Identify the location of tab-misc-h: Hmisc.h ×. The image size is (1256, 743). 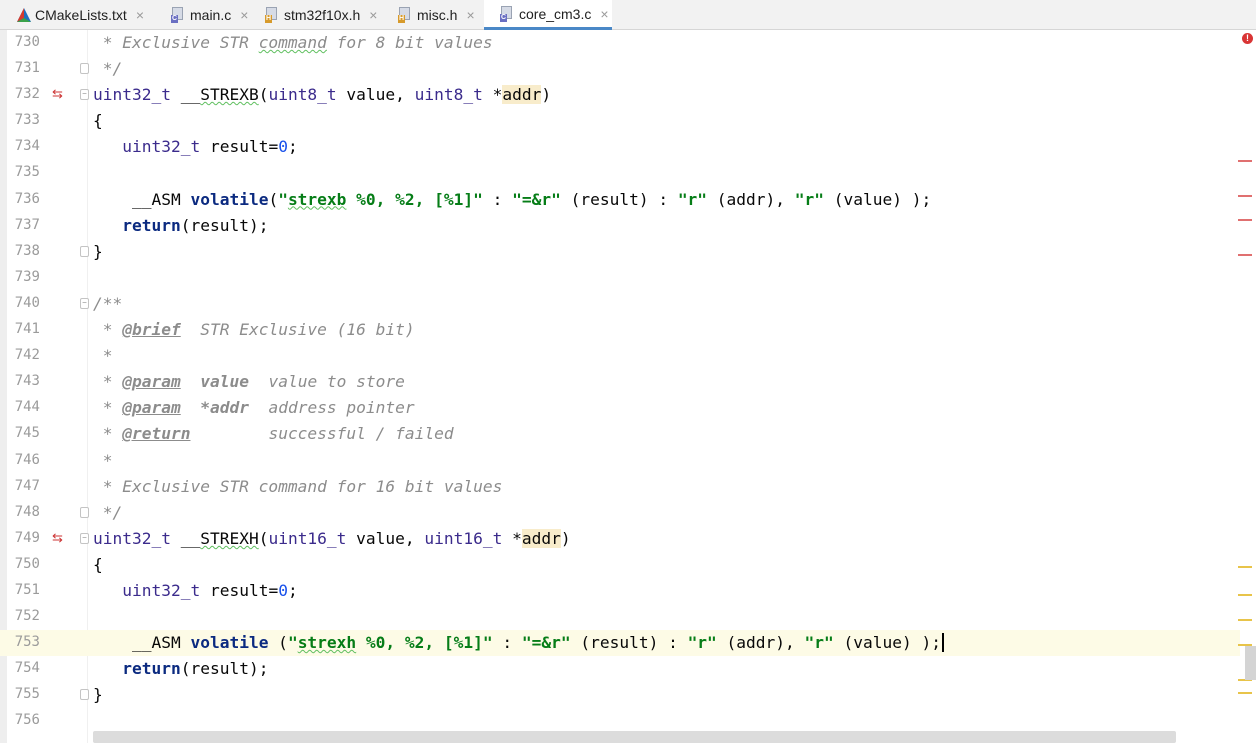
(433, 15).